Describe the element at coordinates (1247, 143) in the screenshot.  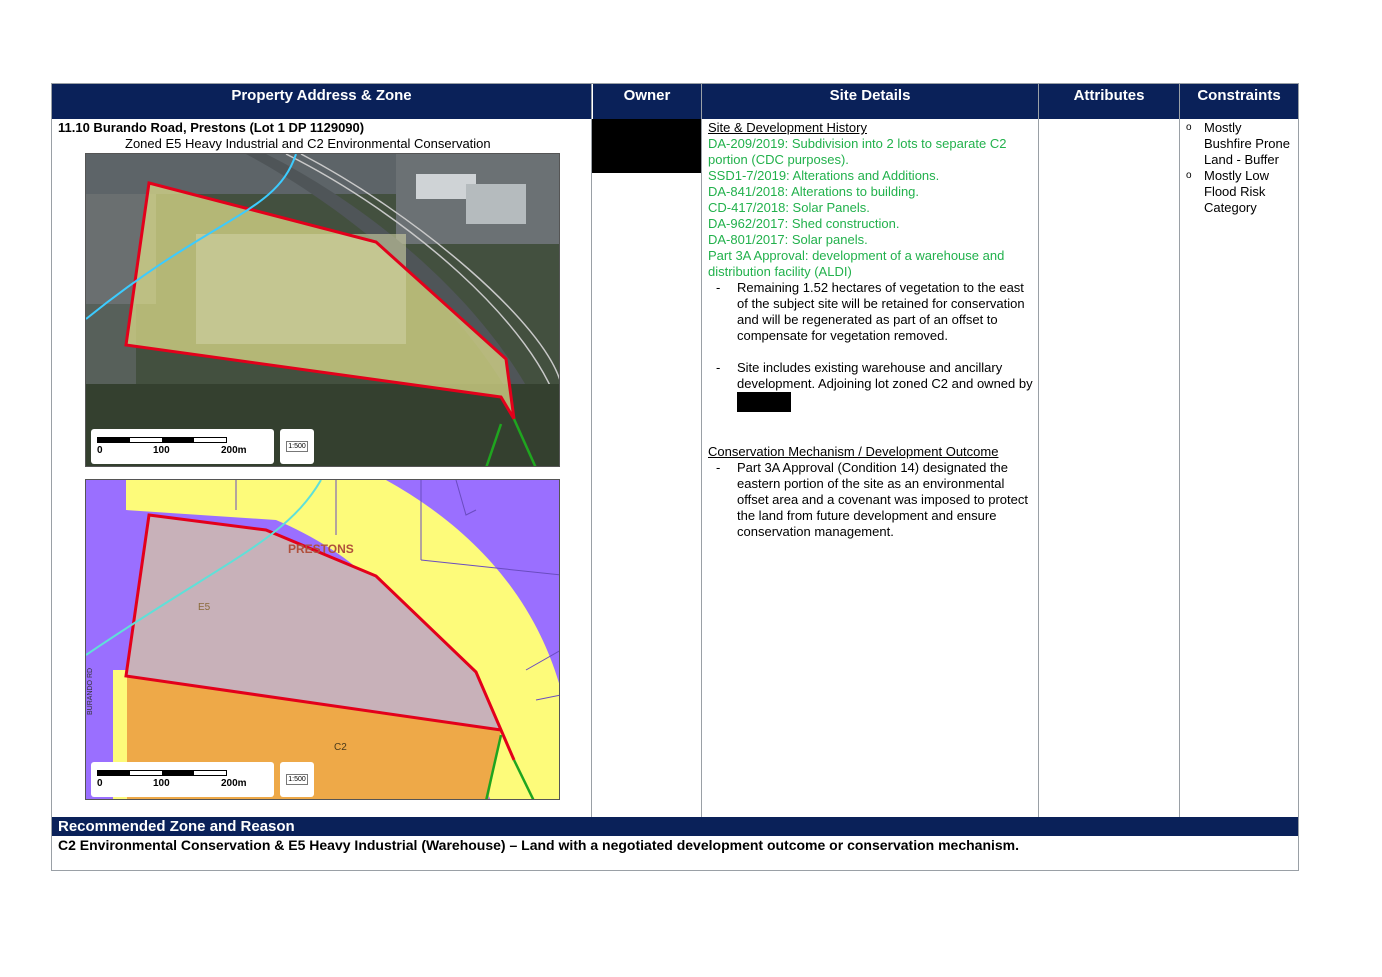
I see `constraint-text: Mostly Bushfire Prone Land - Buffer` at that location.